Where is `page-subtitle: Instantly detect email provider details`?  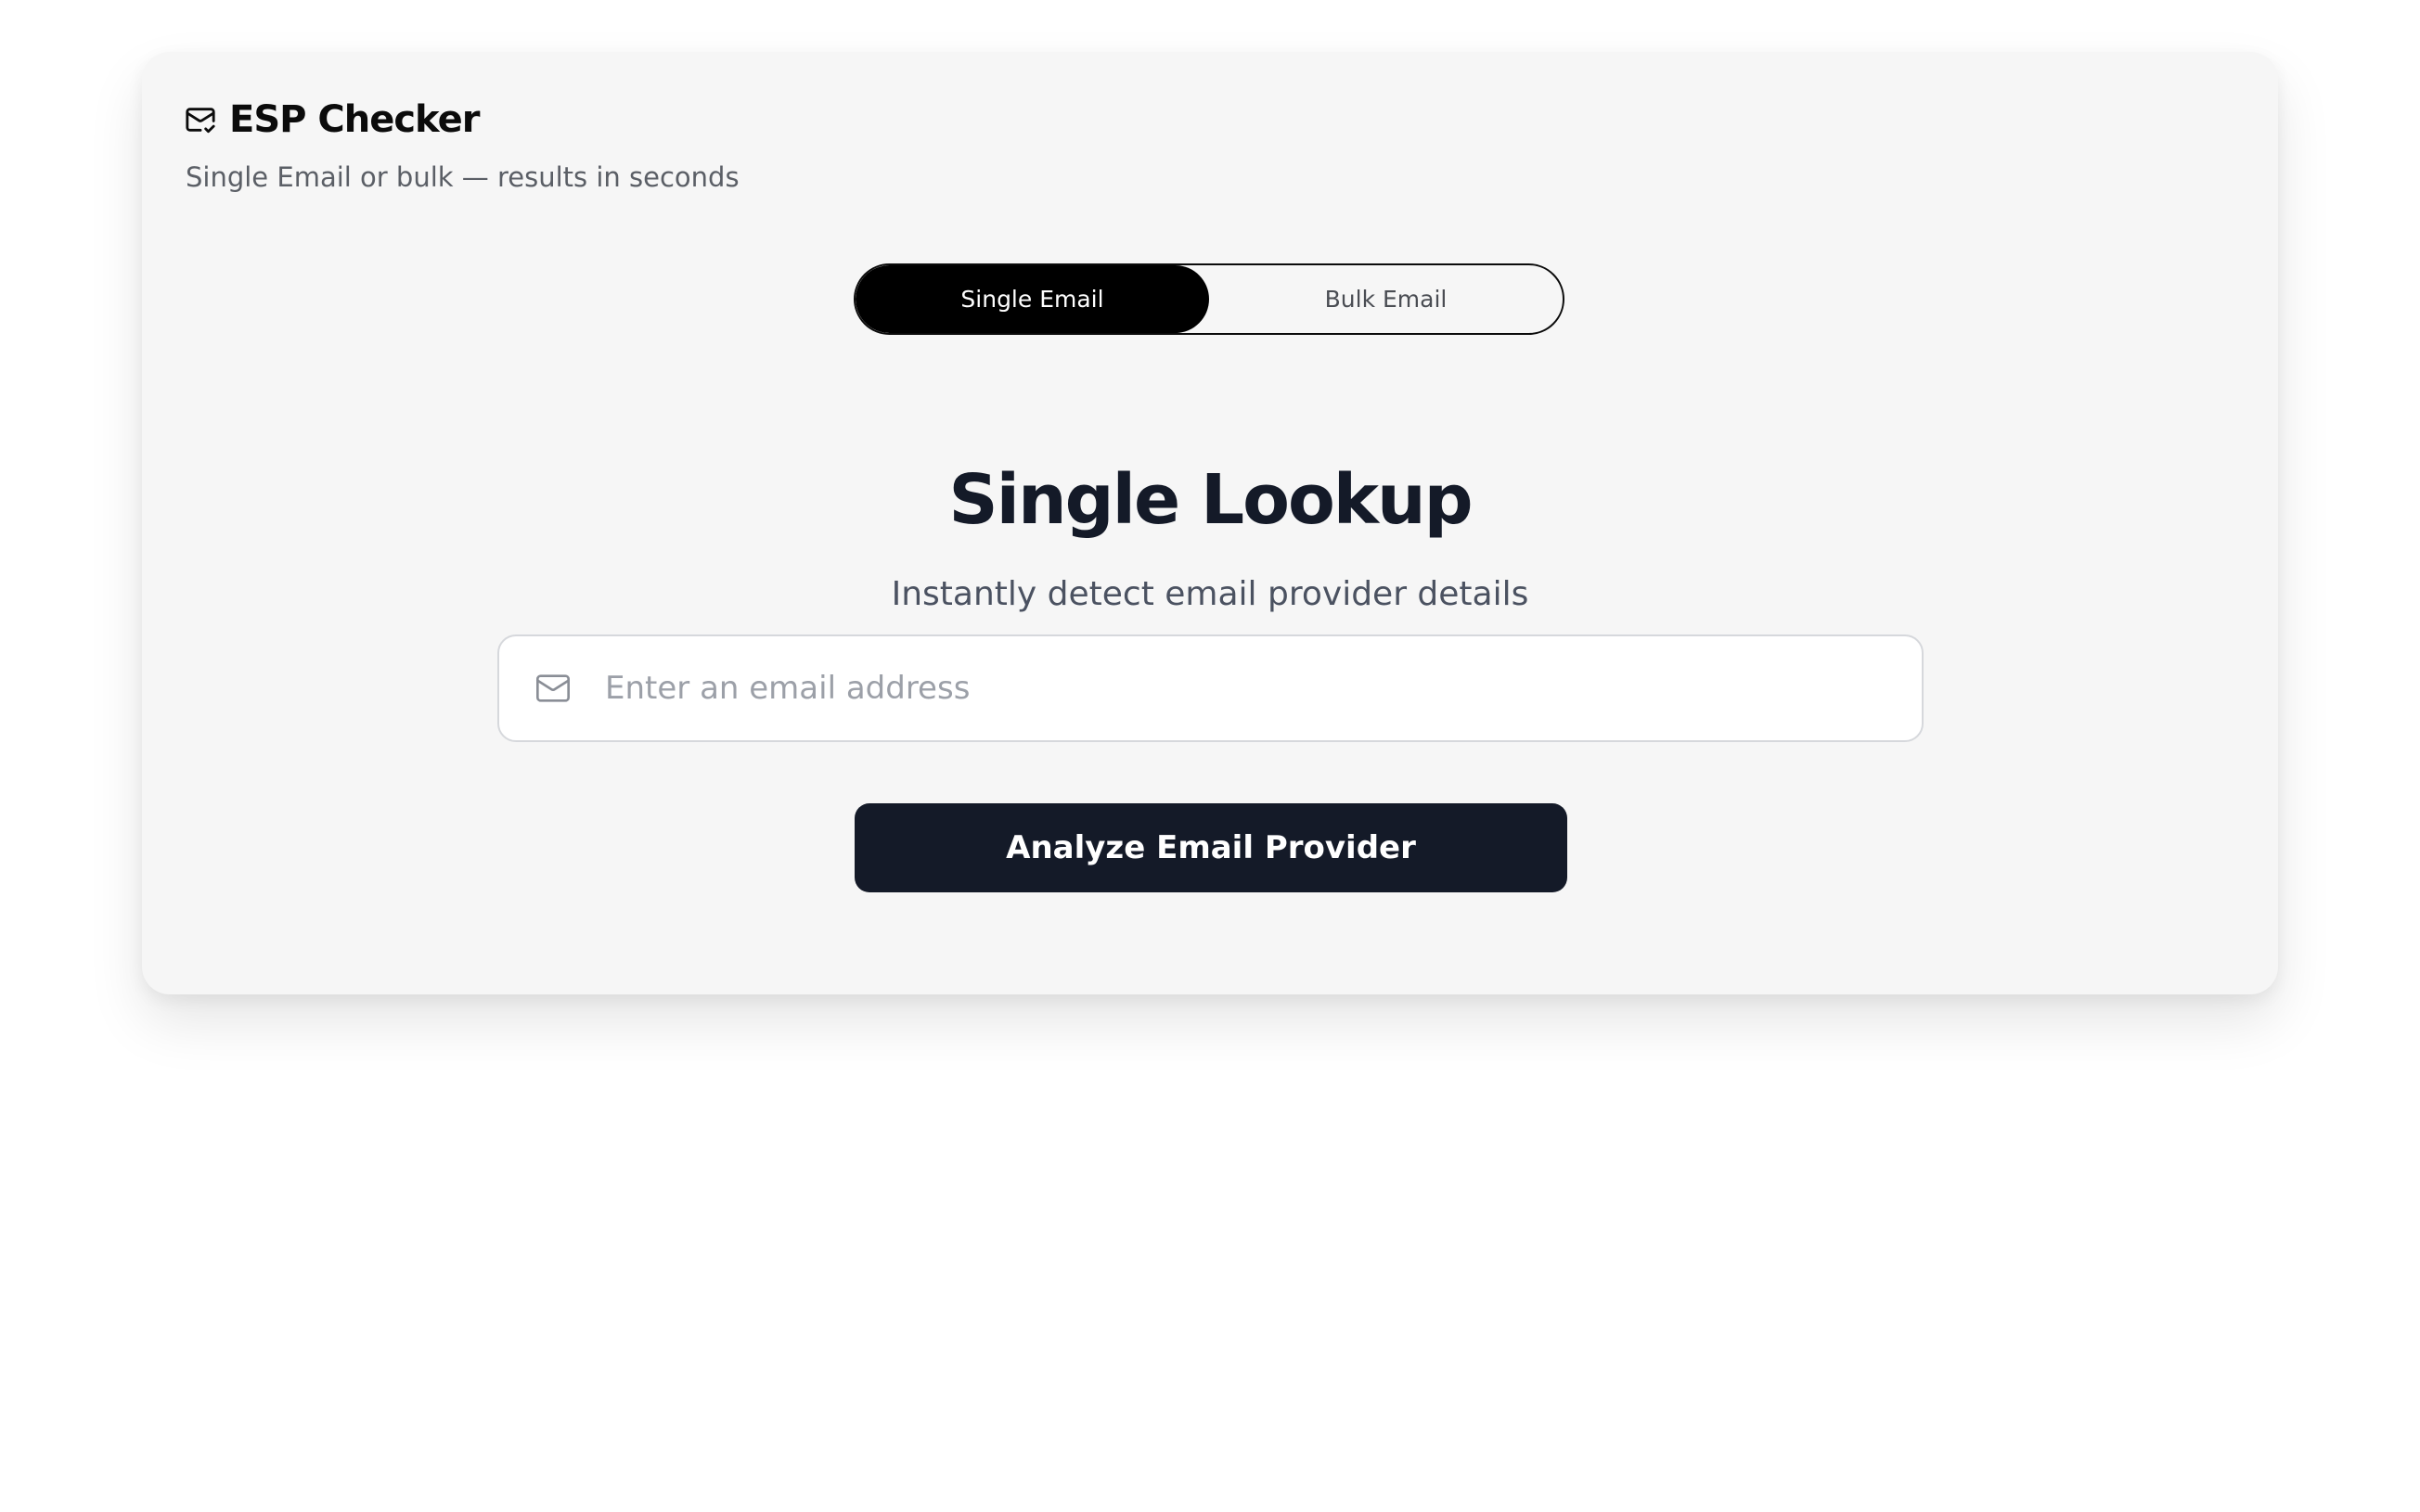 page-subtitle: Instantly detect email provider details is located at coordinates (1210, 594).